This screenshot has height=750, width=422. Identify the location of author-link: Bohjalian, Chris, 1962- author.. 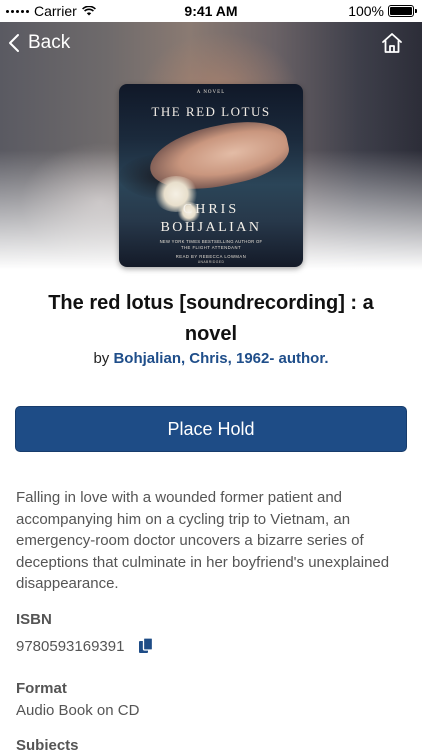
(220, 358).